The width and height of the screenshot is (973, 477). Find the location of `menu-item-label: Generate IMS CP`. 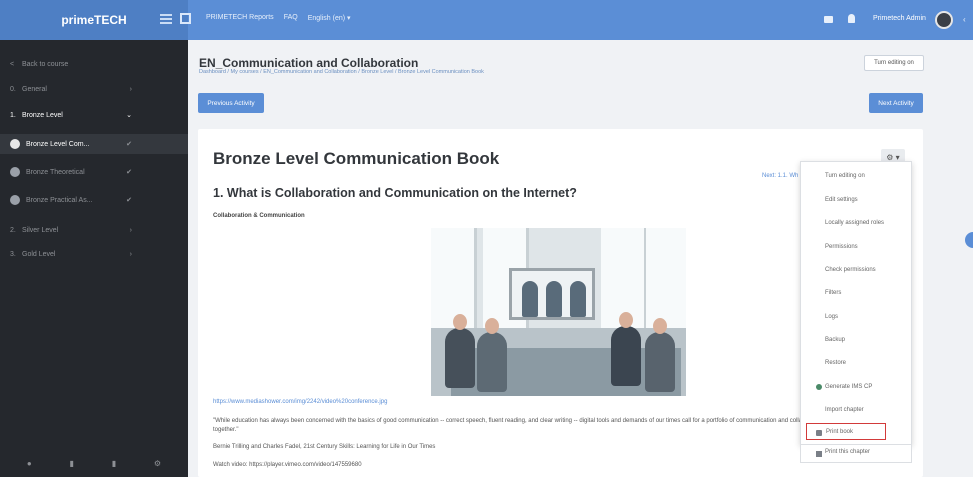

menu-item-label: Generate IMS CP is located at coordinates (849, 387).